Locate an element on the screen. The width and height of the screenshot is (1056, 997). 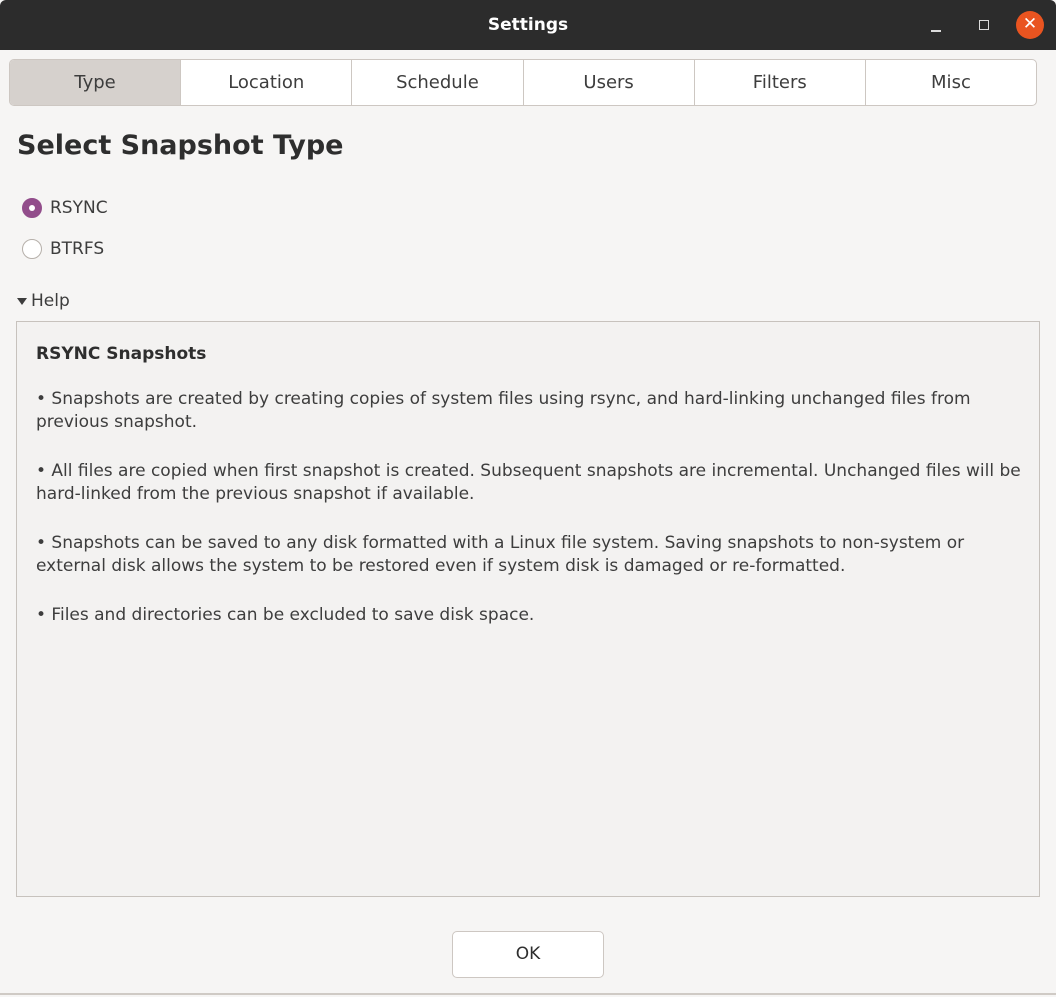
close-button: ✕ is located at coordinates (1030, 25).